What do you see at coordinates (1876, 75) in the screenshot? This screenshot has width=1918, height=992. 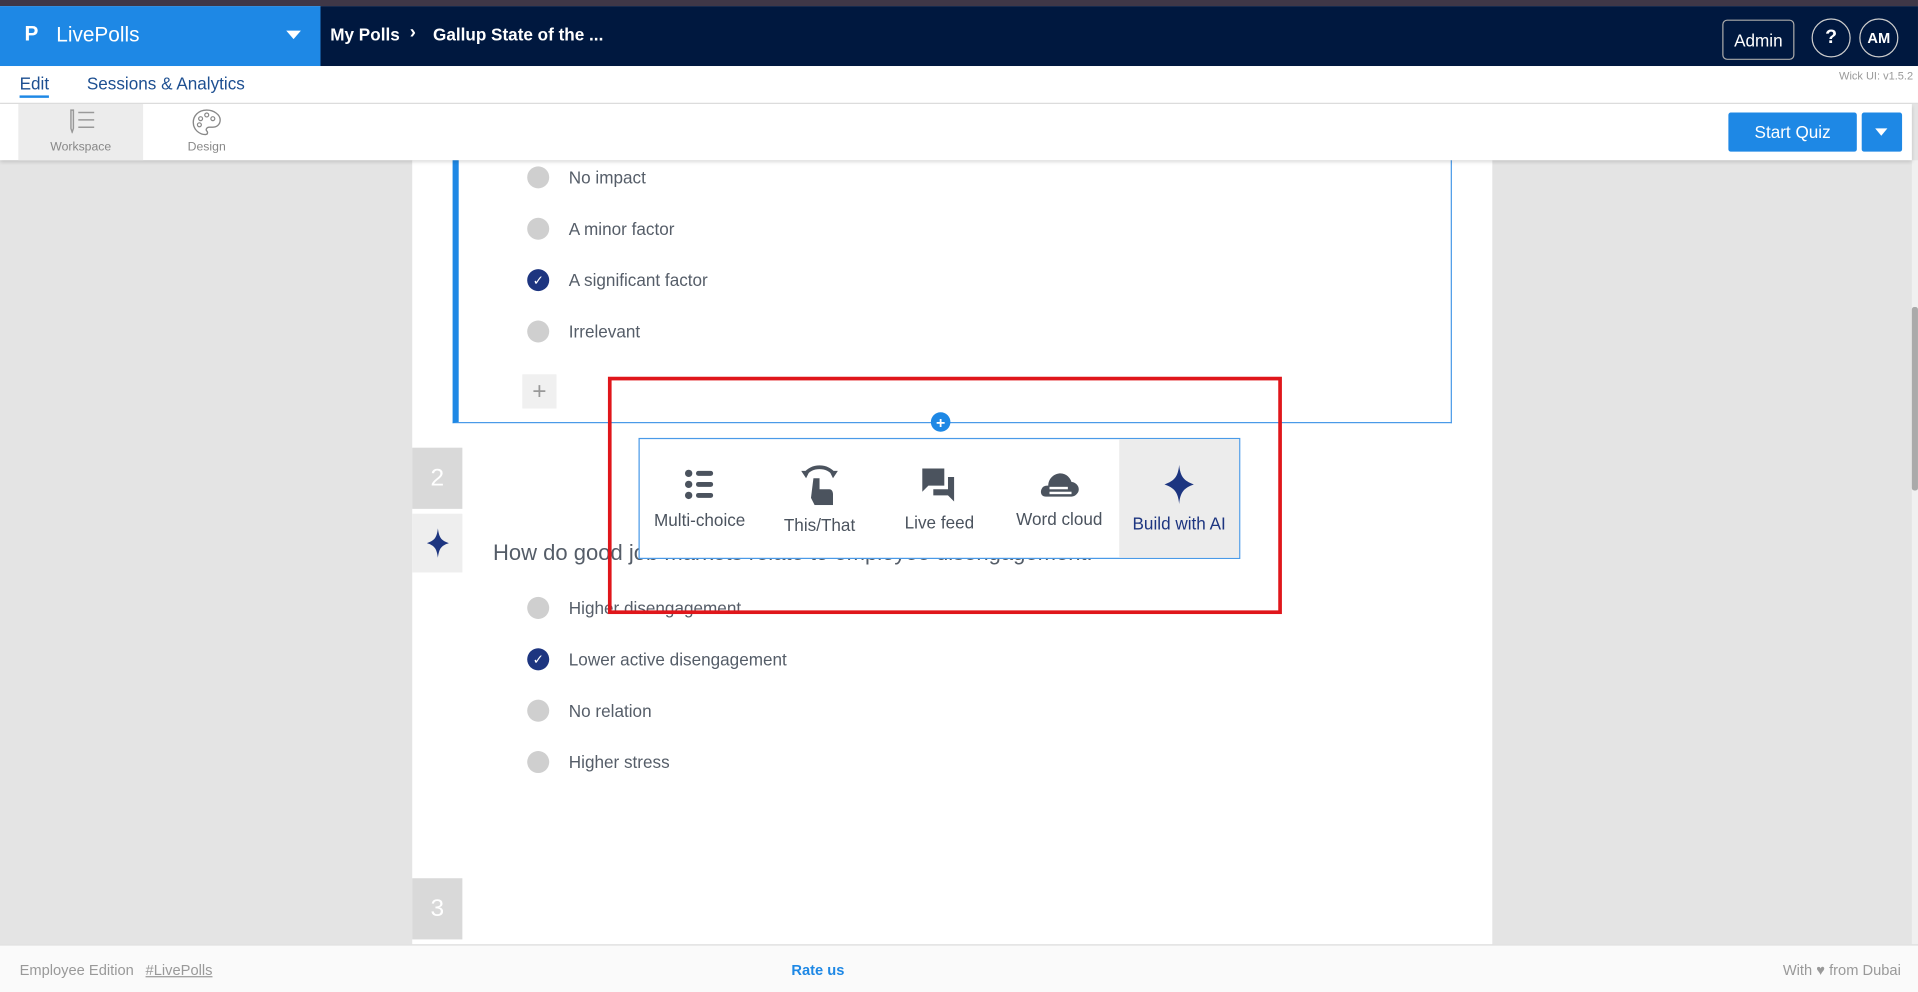 I see `version-label: Wick UI: v1.5.2` at bounding box center [1876, 75].